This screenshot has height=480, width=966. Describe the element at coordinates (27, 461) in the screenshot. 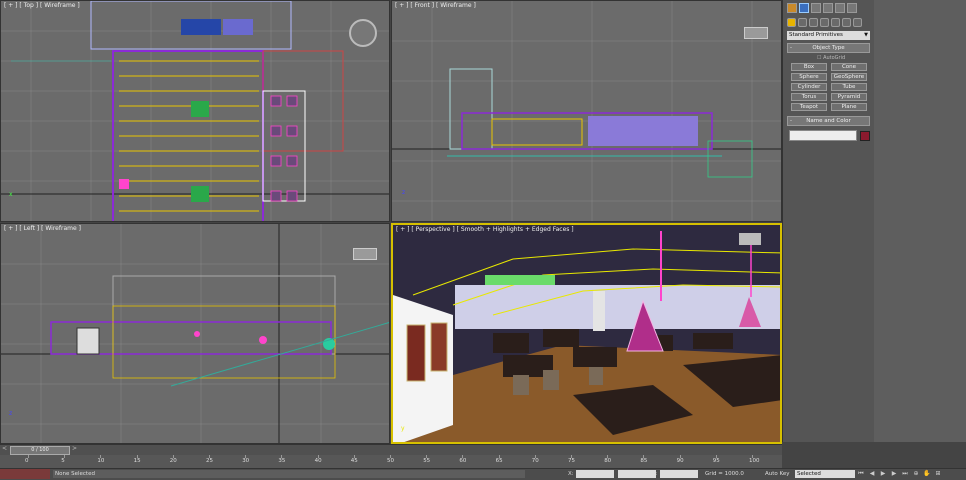

I see `trackbar-tick-label: 0` at that location.